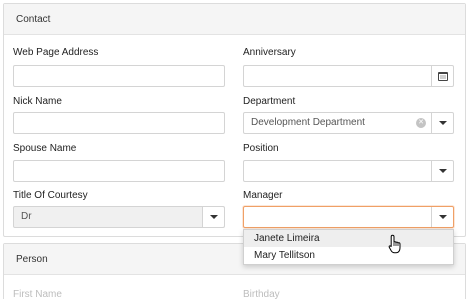 Image resolution: width=474 pixels, height=299 pixels. I want to click on calendar-button, so click(442, 76).